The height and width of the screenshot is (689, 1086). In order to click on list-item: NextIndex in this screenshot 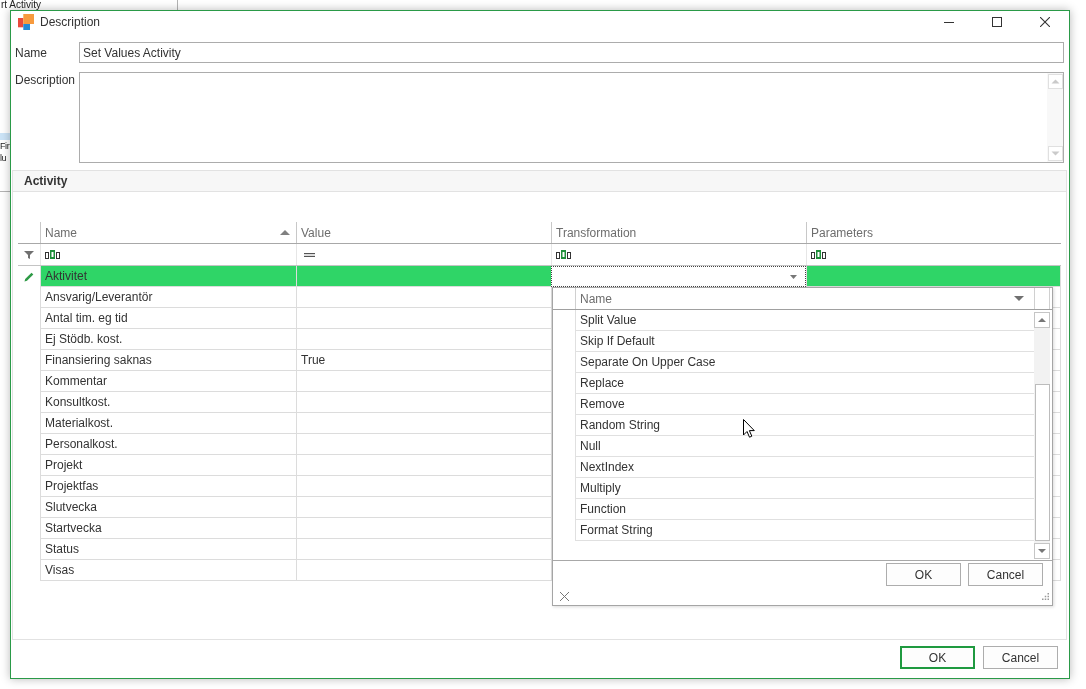, I will do `click(804, 467)`.